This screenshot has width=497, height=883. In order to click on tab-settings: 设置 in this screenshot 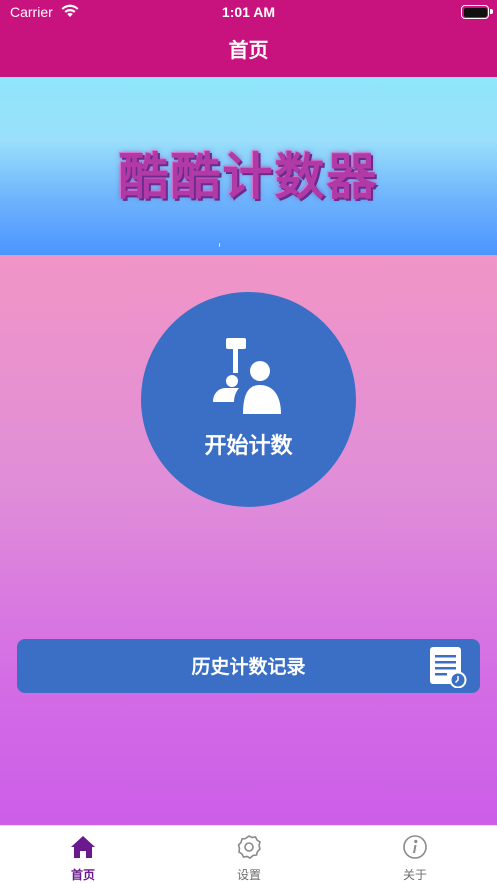, I will do `click(249, 854)`.